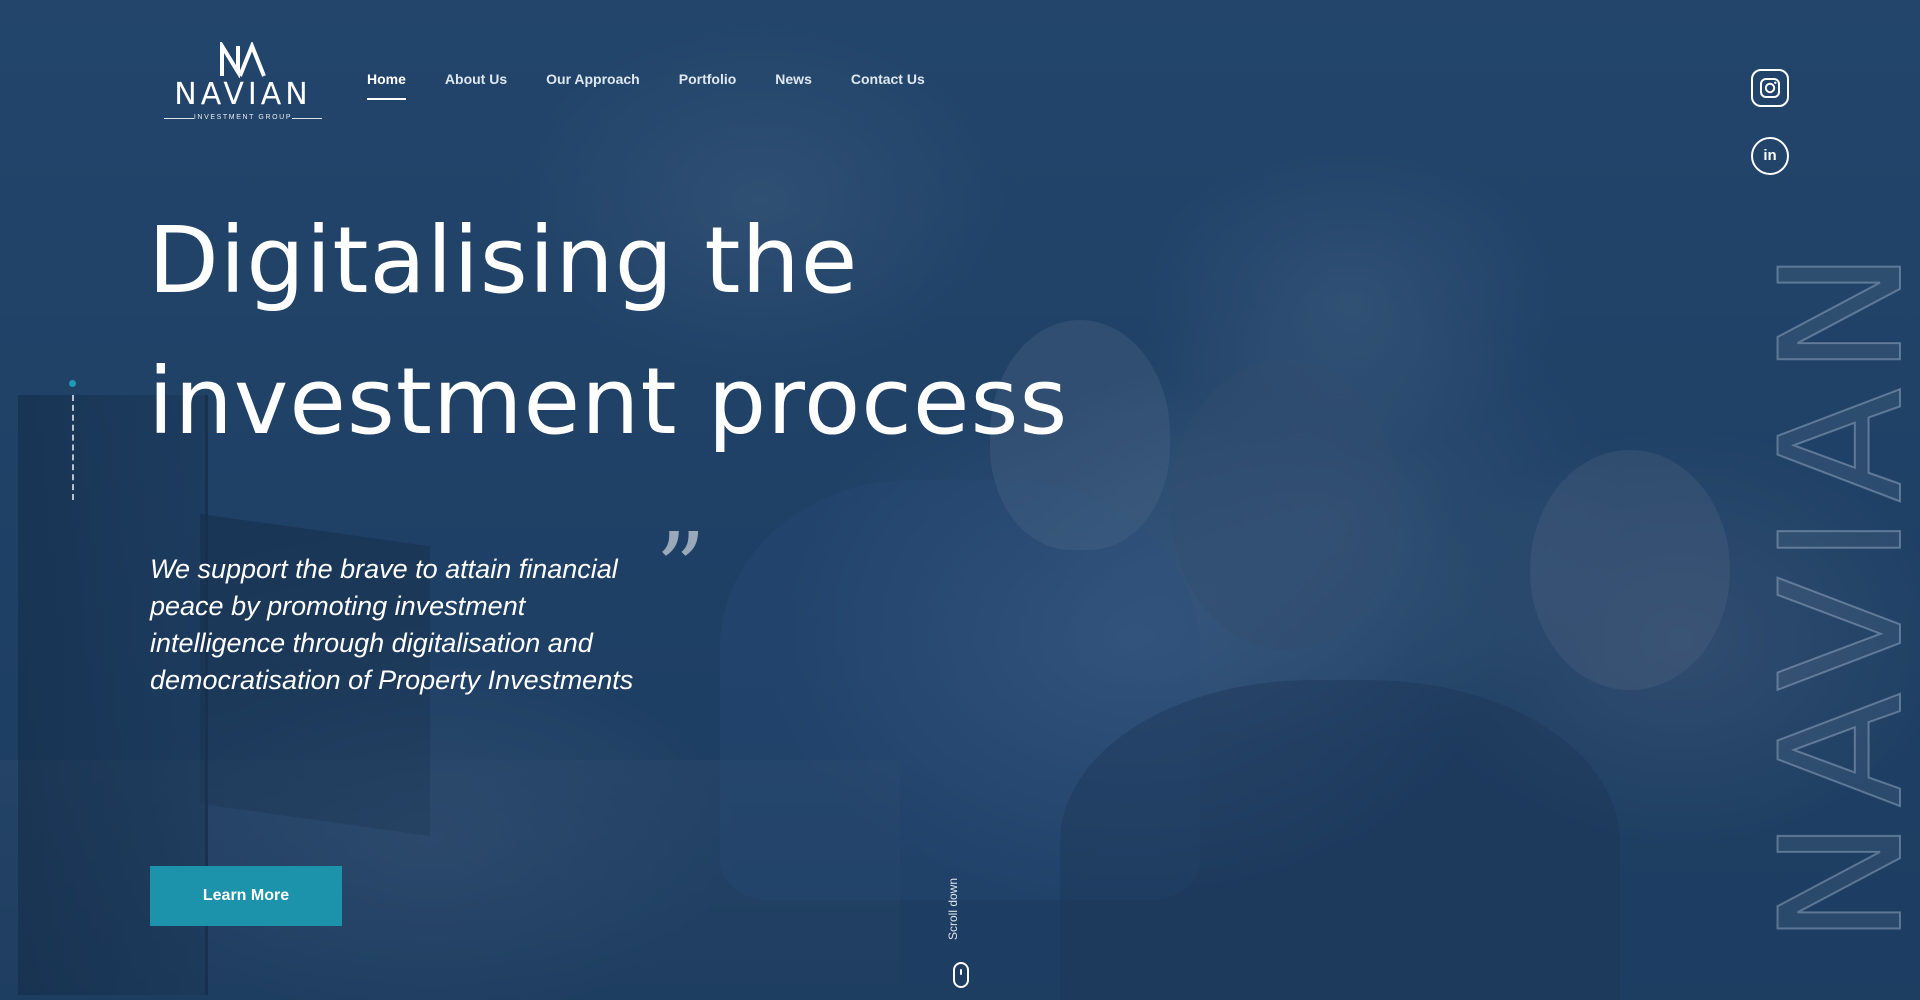 The height and width of the screenshot is (1000, 1920). I want to click on instagram-button, so click(1770, 88).